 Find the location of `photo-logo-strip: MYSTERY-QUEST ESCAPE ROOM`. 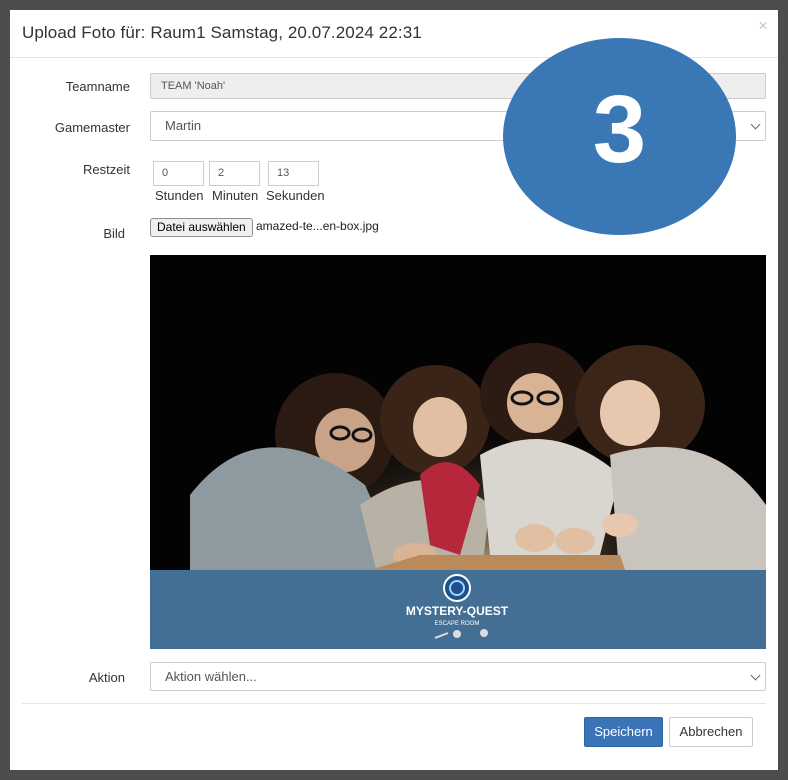

photo-logo-strip: MYSTERY-QUEST ESCAPE ROOM is located at coordinates (458, 609).